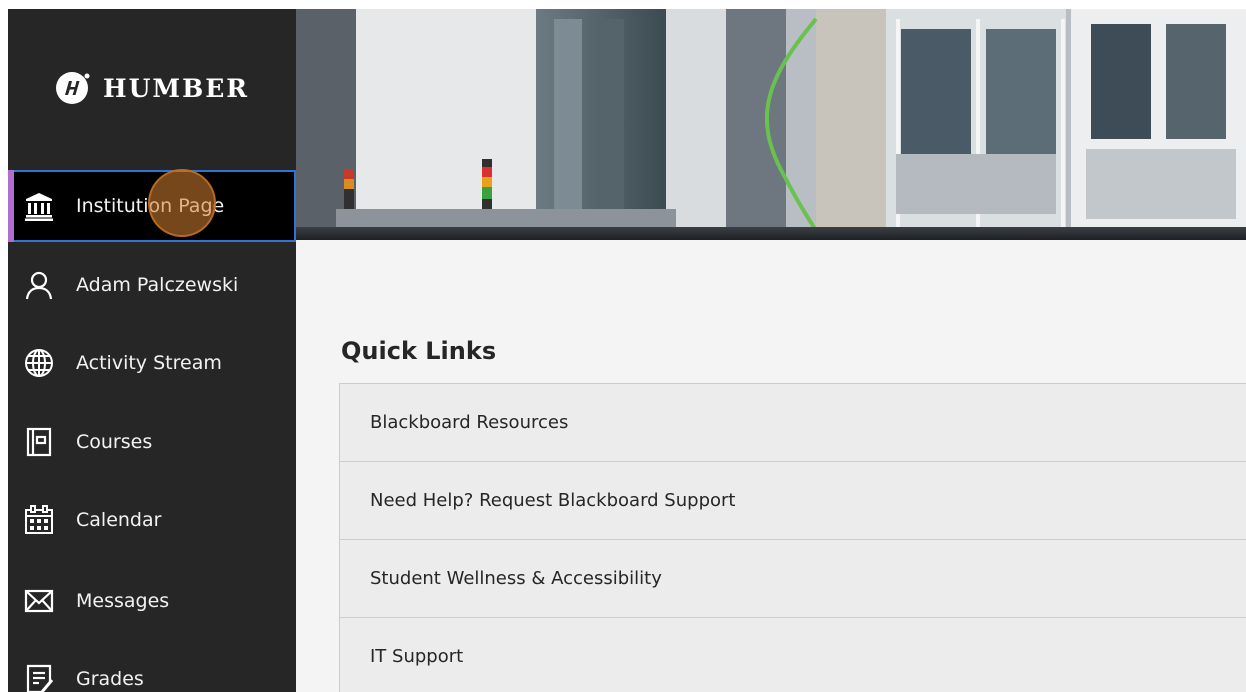  Describe the element at coordinates (793, 579) in the screenshot. I see `quick-link-student-wellness: Student Wellness & Accessibility` at that location.